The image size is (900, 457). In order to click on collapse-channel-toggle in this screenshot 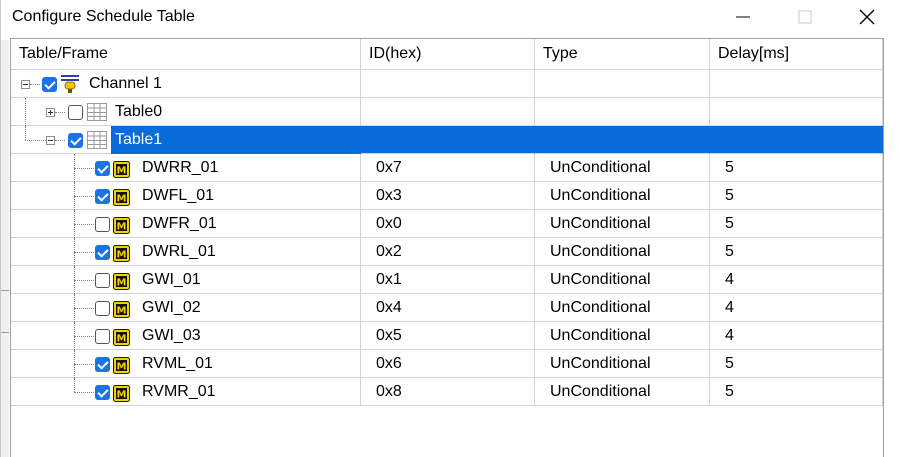, I will do `click(25, 84)`.